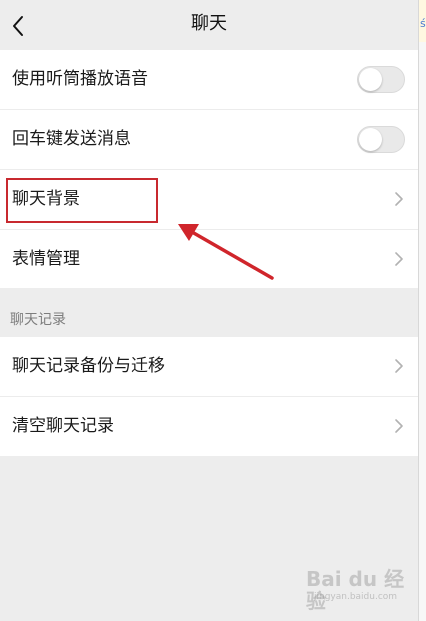  I want to click on adjacent-window-edge: ś, so click(422, 310).